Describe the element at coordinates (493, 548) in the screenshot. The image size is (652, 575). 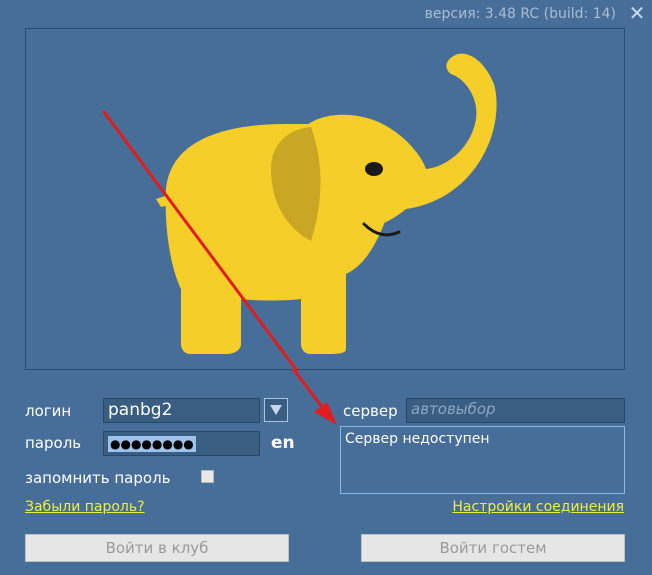
I see `enter-guest-button: Войти гостем` at that location.